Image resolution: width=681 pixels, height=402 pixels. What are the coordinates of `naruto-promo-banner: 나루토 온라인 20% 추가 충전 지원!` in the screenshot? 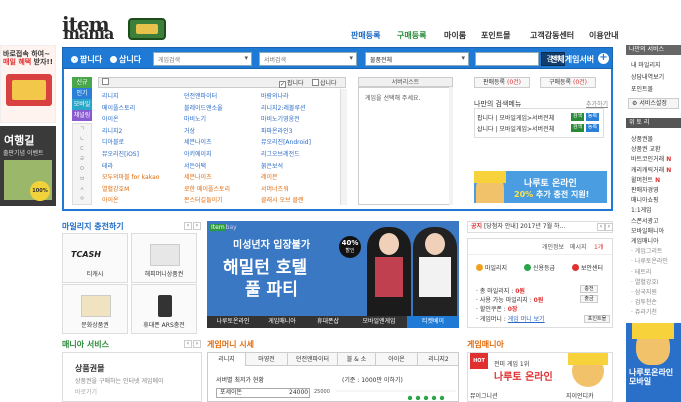 It's located at (540, 187).